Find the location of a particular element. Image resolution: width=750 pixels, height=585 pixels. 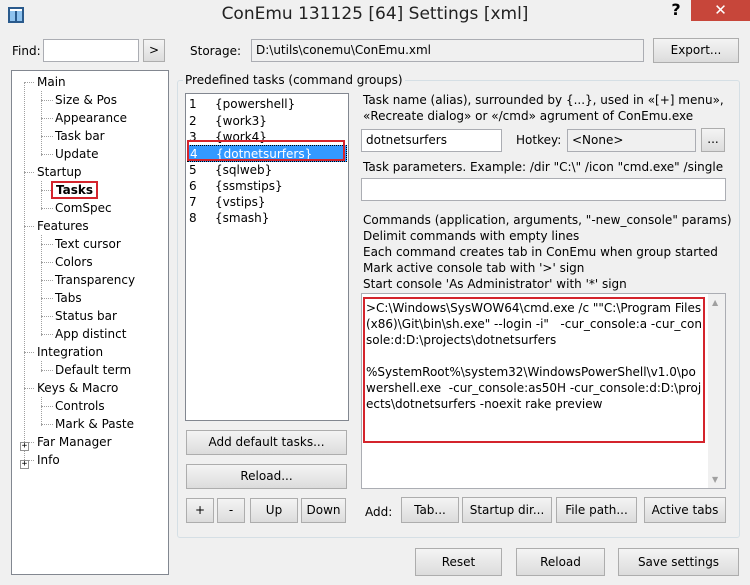

tree-main: Main is located at coordinates (51, 82).